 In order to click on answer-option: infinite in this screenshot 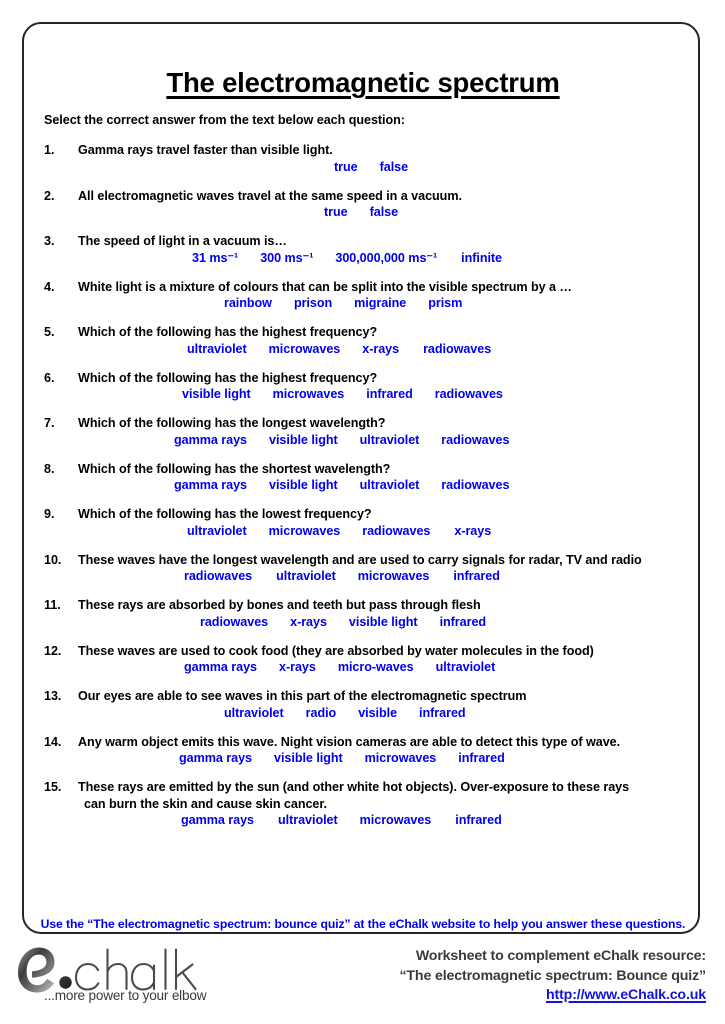, I will do `click(481, 259)`.